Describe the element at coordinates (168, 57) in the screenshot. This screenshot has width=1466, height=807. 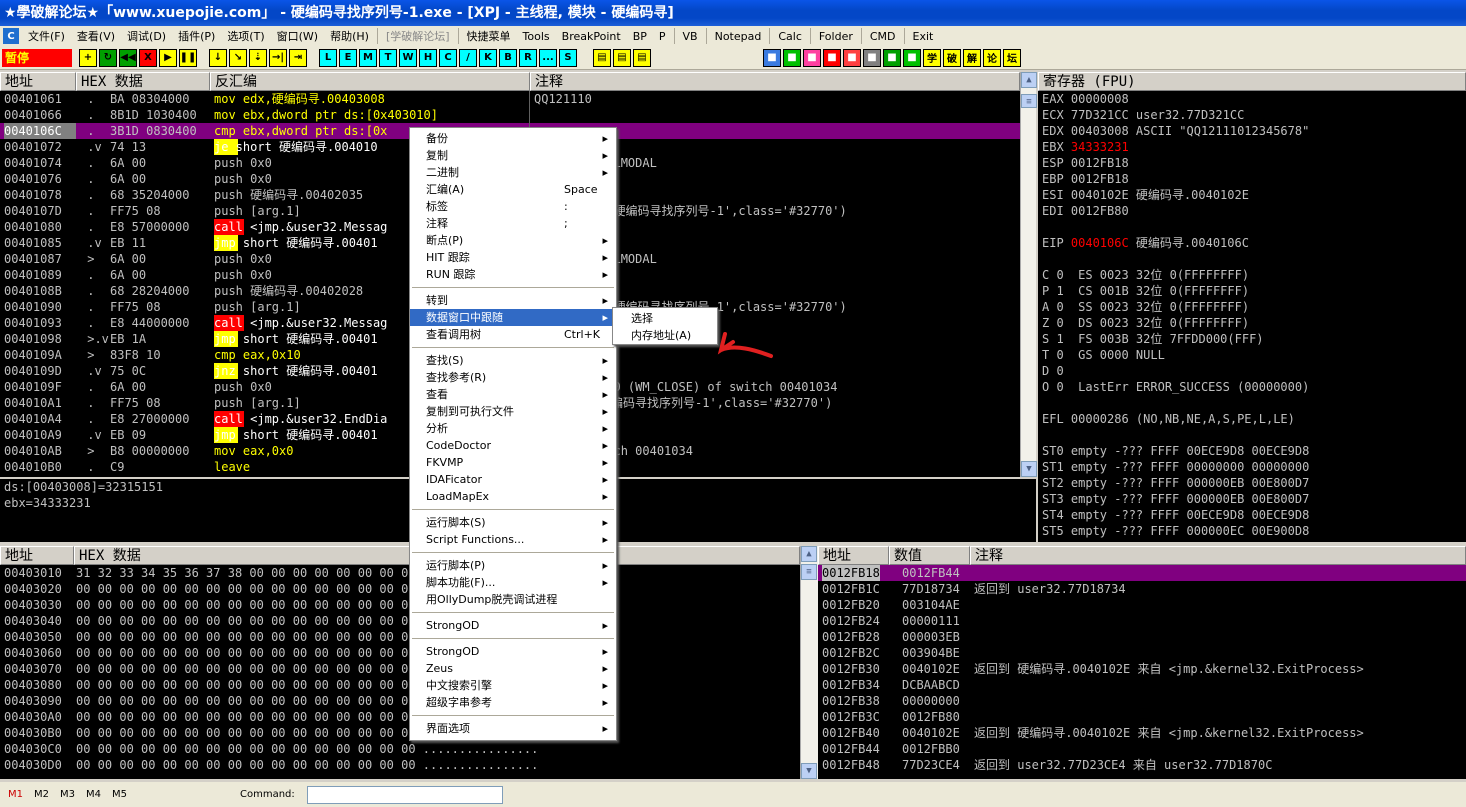
I see `toolbar-button: ▶` at that location.